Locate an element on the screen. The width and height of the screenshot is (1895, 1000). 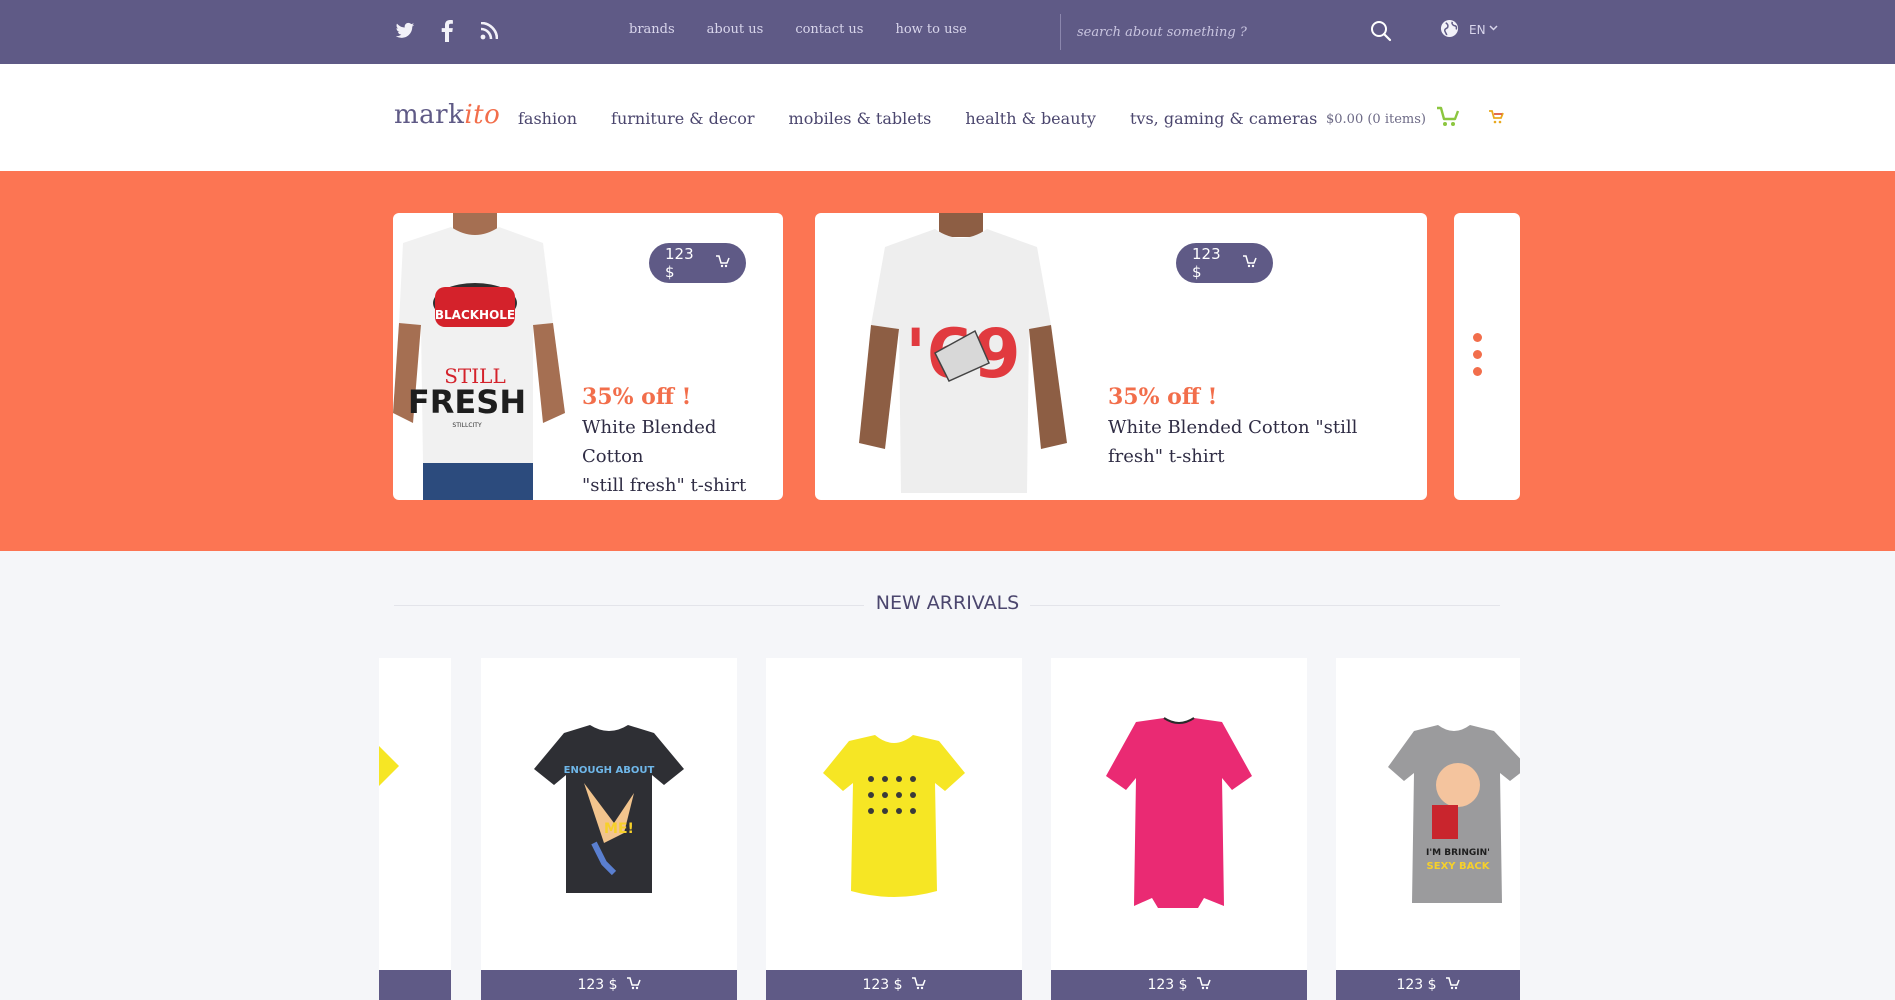
section-title: NEW ARRIVALS is located at coordinates (947, 603).